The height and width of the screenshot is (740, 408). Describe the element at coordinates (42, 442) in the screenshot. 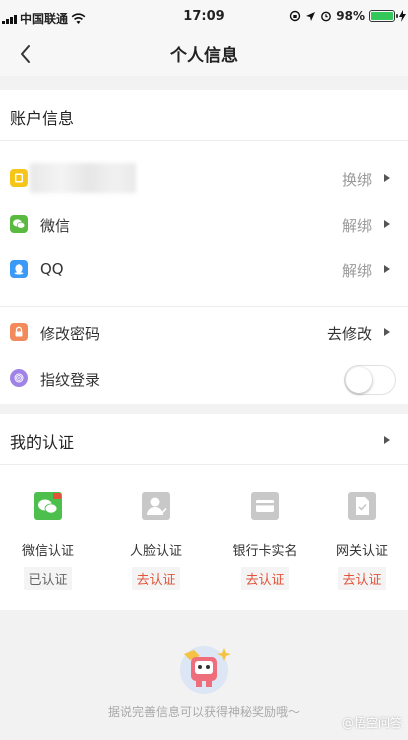

I see `section-title-certification: 我的认证` at that location.